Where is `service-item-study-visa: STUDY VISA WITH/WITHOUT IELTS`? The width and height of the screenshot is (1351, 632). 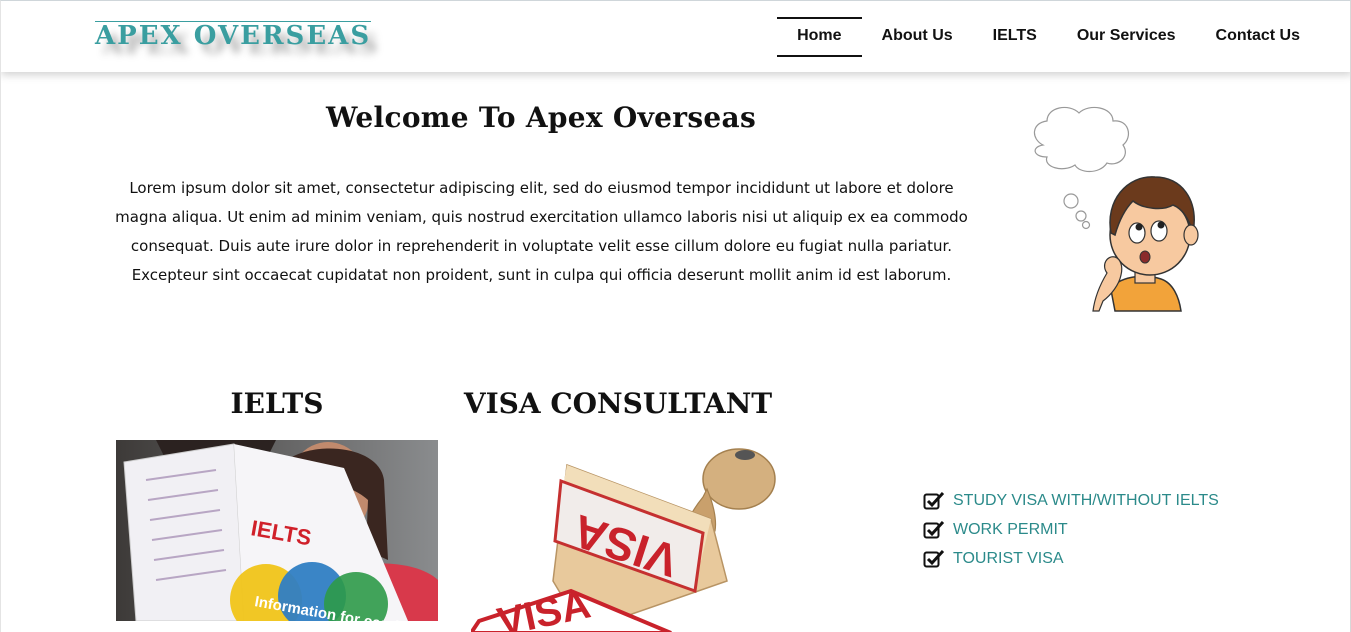 service-item-study-visa: STUDY VISA WITH/WITHOUT IELTS is located at coordinates (1071, 500).